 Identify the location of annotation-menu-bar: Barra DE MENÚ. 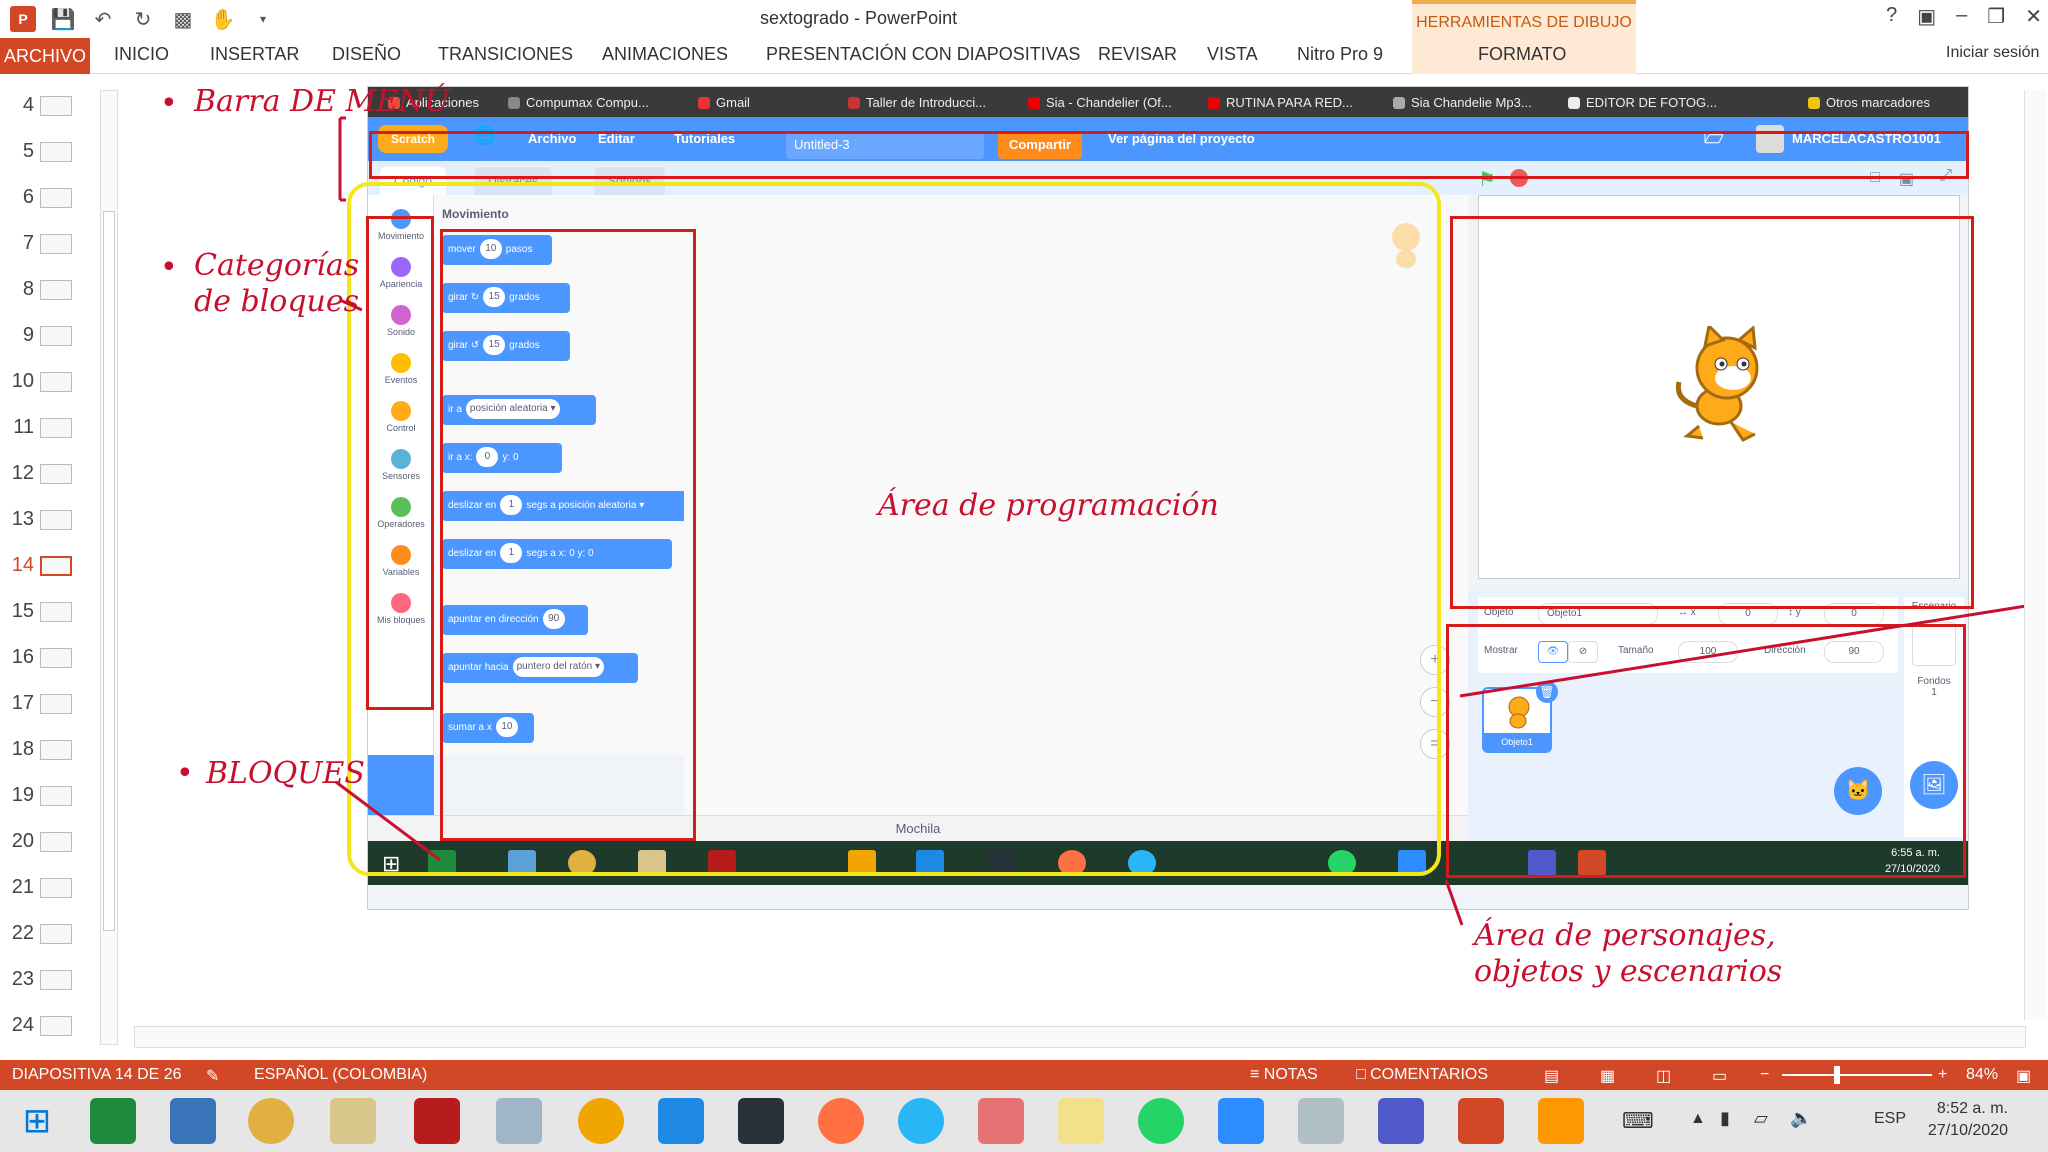
(322, 101).